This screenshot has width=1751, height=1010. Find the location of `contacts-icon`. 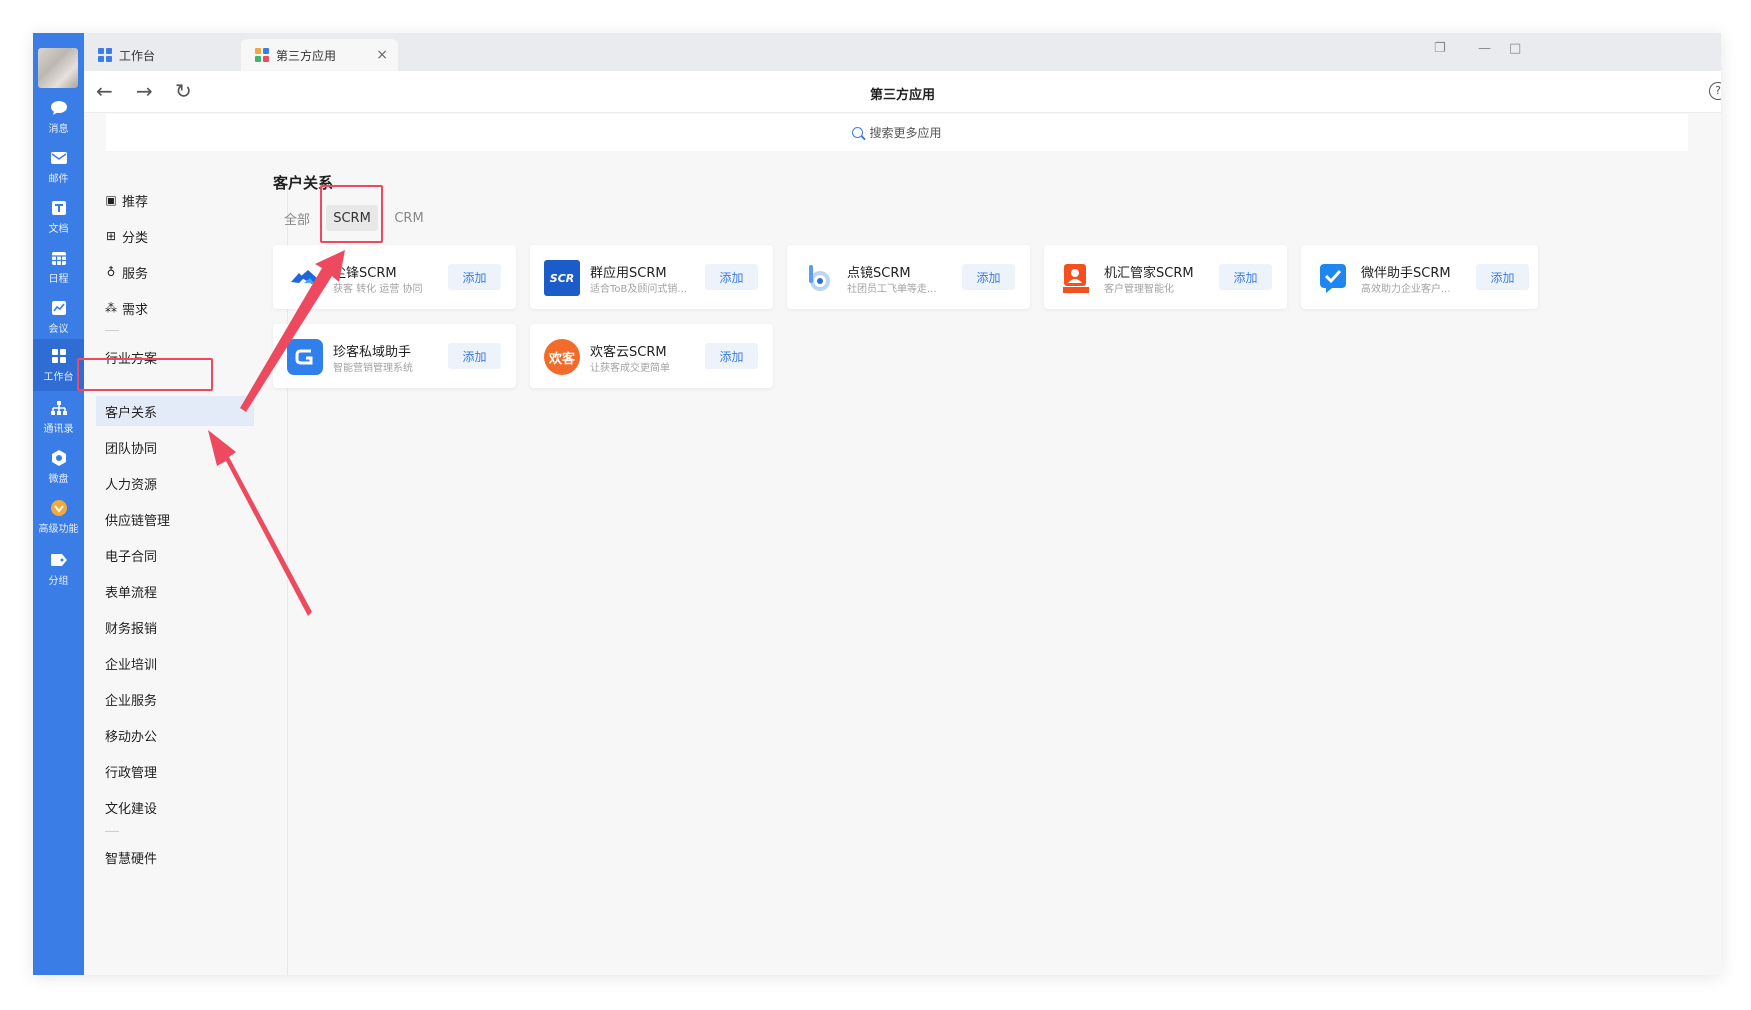

contacts-icon is located at coordinates (59, 408).